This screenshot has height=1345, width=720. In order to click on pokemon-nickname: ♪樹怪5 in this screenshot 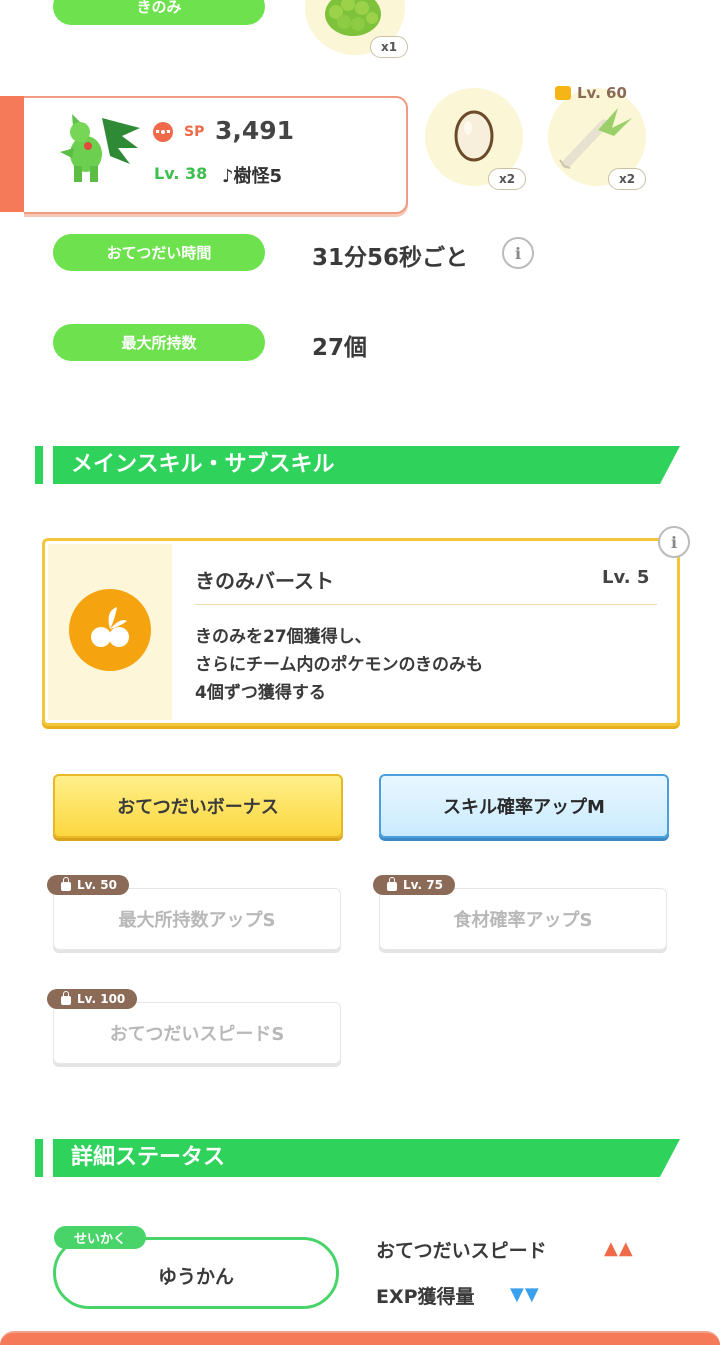, I will do `click(252, 176)`.